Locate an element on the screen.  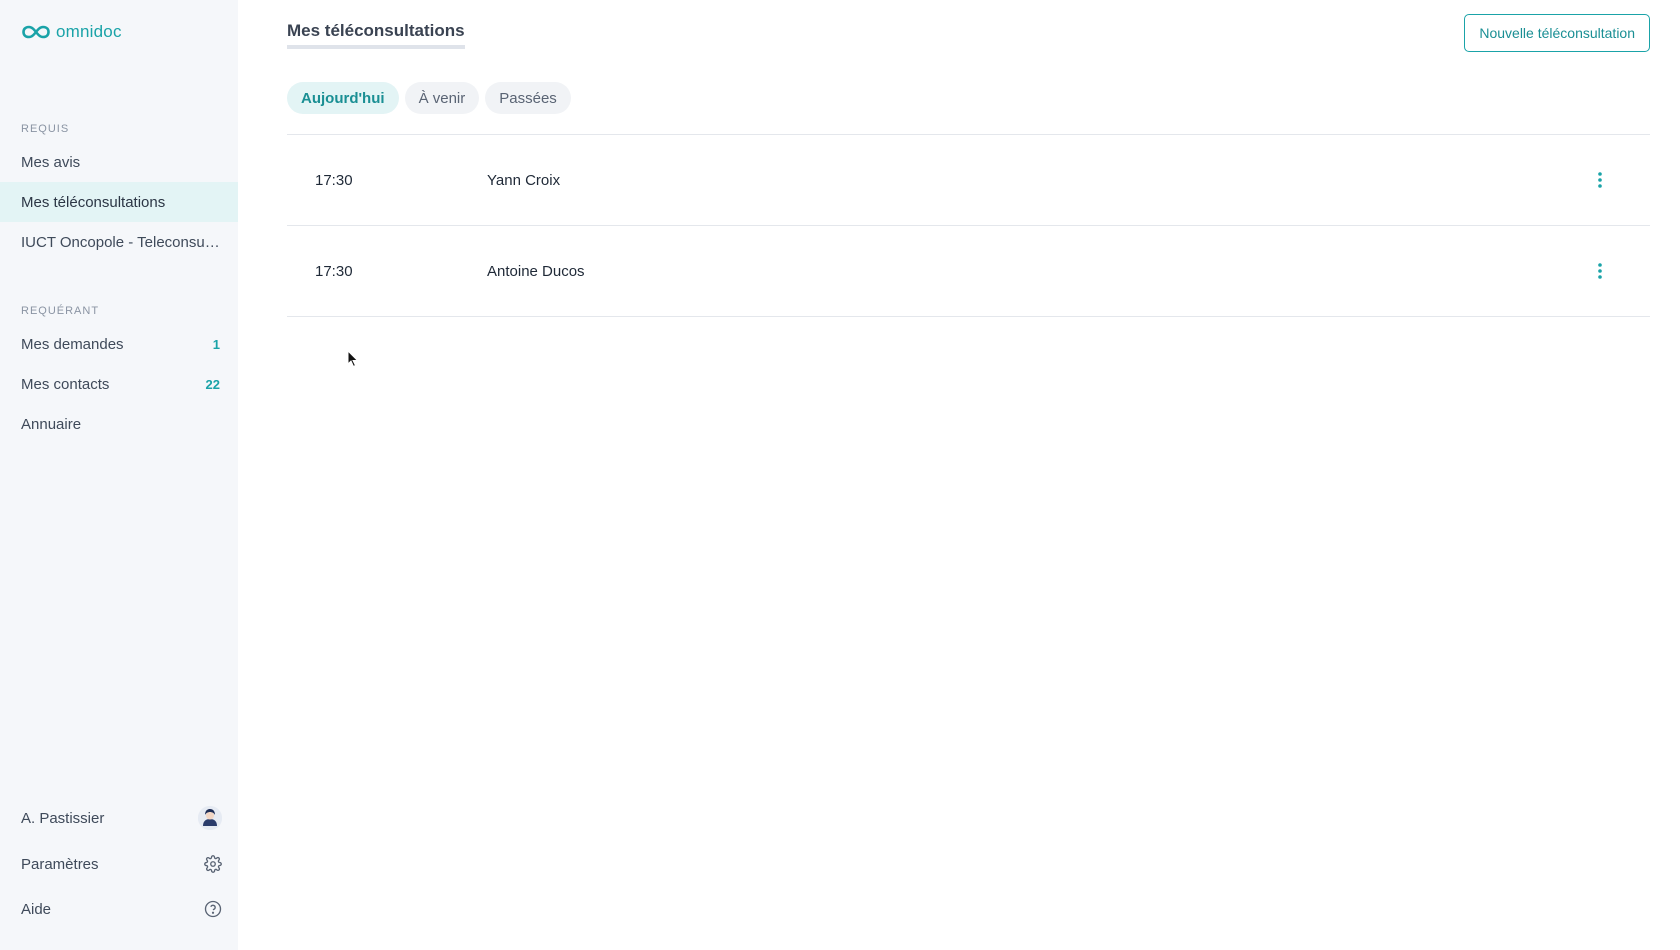
avatar is located at coordinates (210, 818).